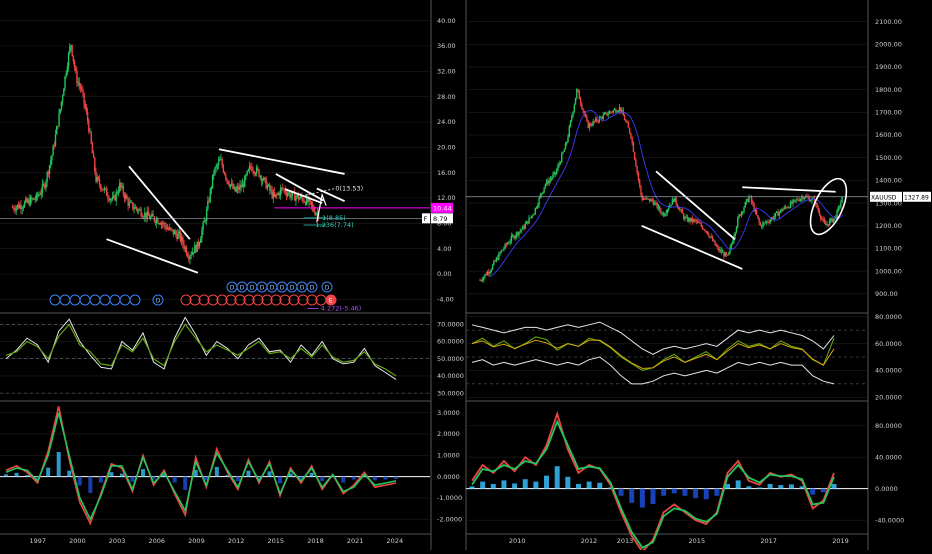 This screenshot has width=932, height=554. What do you see at coordinates (884, 197) in the screenshot?
I see `price-label: XAUUSD` at bounding box center [884, 197].